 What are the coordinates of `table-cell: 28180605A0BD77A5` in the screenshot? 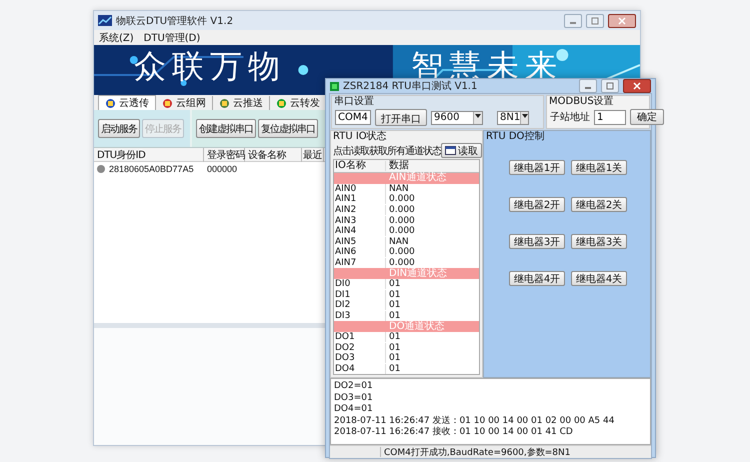 It's located at (151, 169).